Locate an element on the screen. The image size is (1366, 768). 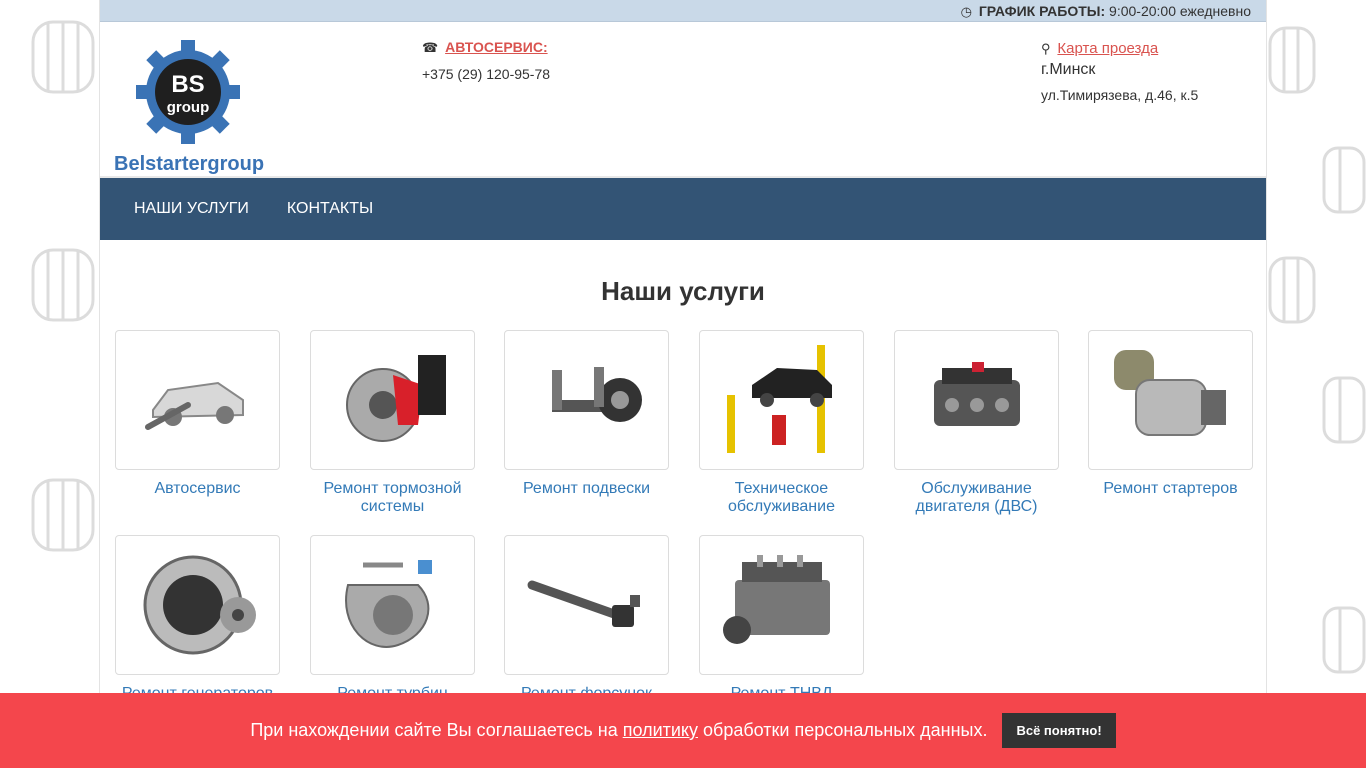
starter-icon is located at coordinates (1170, 400).